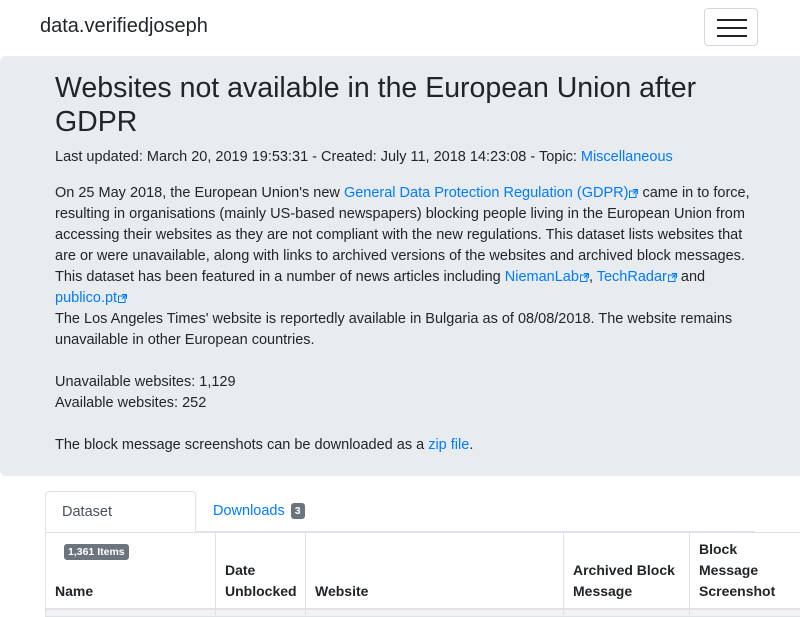 The image size is (800, 617). What do you see at coordinates (131, 571) in the screenshot?
I see `column-header-name: Name` at bounding box center [131, 571].